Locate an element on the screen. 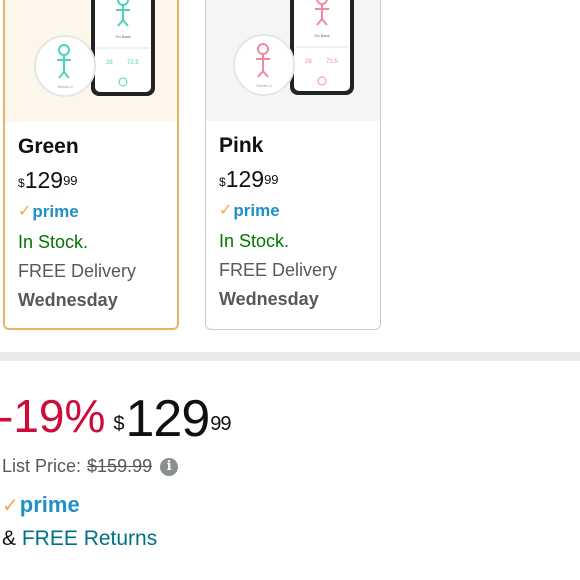  free-returns-link: FREE Returns is located at coordinates (89, 538).